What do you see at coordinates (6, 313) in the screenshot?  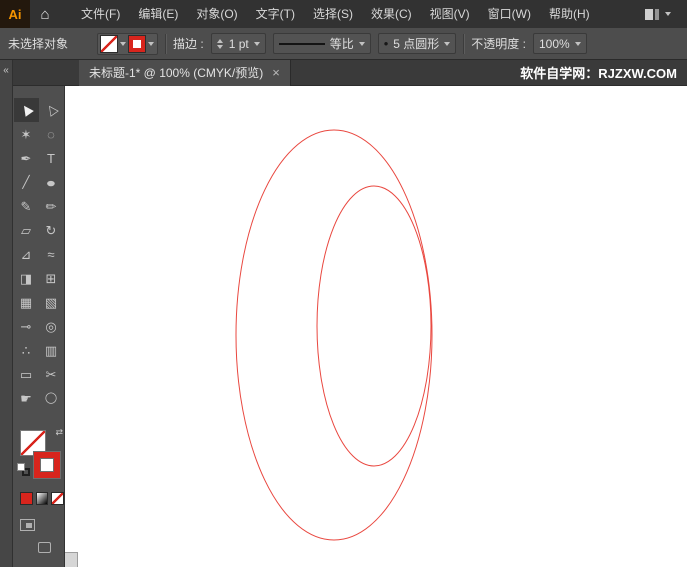 I see `panel-collapse-strip: «` at bounding box center [6, 313].